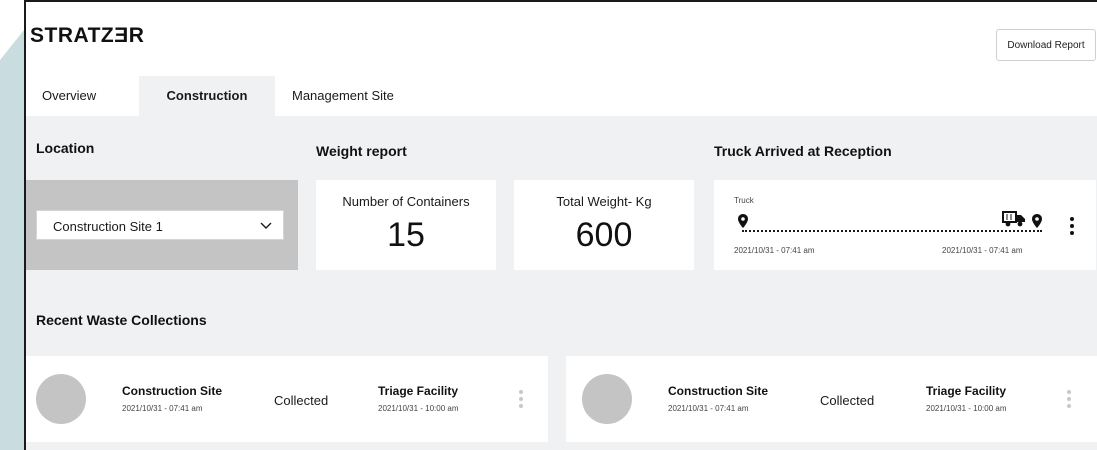  I want to click on tab-construction-site: Construction Site, so click(207, 109).